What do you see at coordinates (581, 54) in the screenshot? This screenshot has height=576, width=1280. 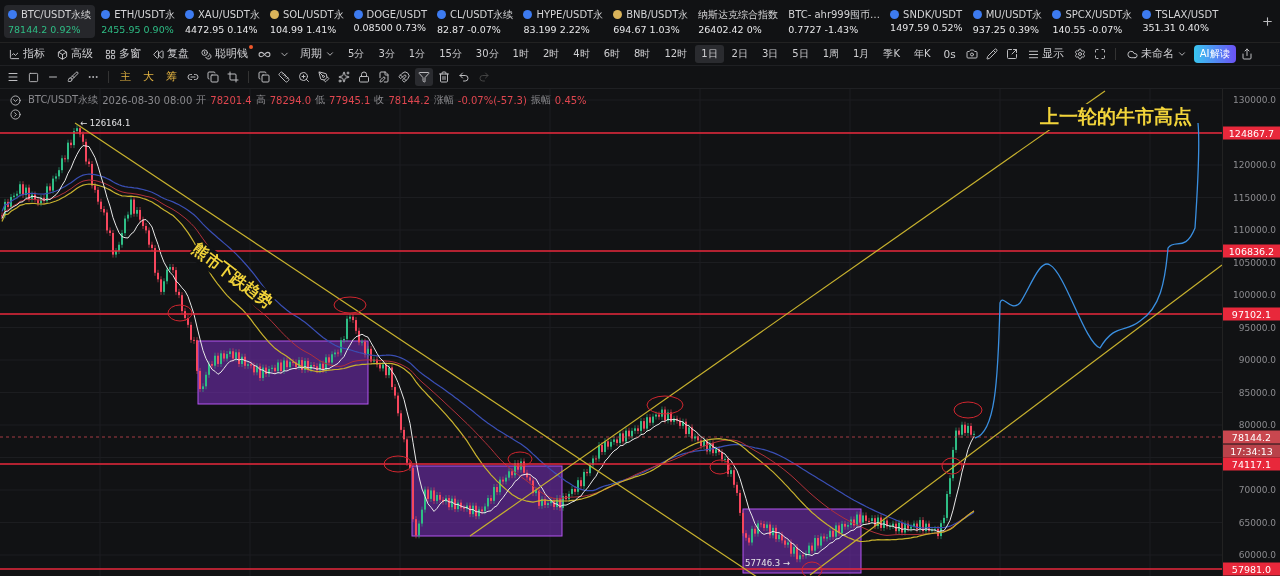 I see `interval-tab: 4时` at bounding box center [581, 54].